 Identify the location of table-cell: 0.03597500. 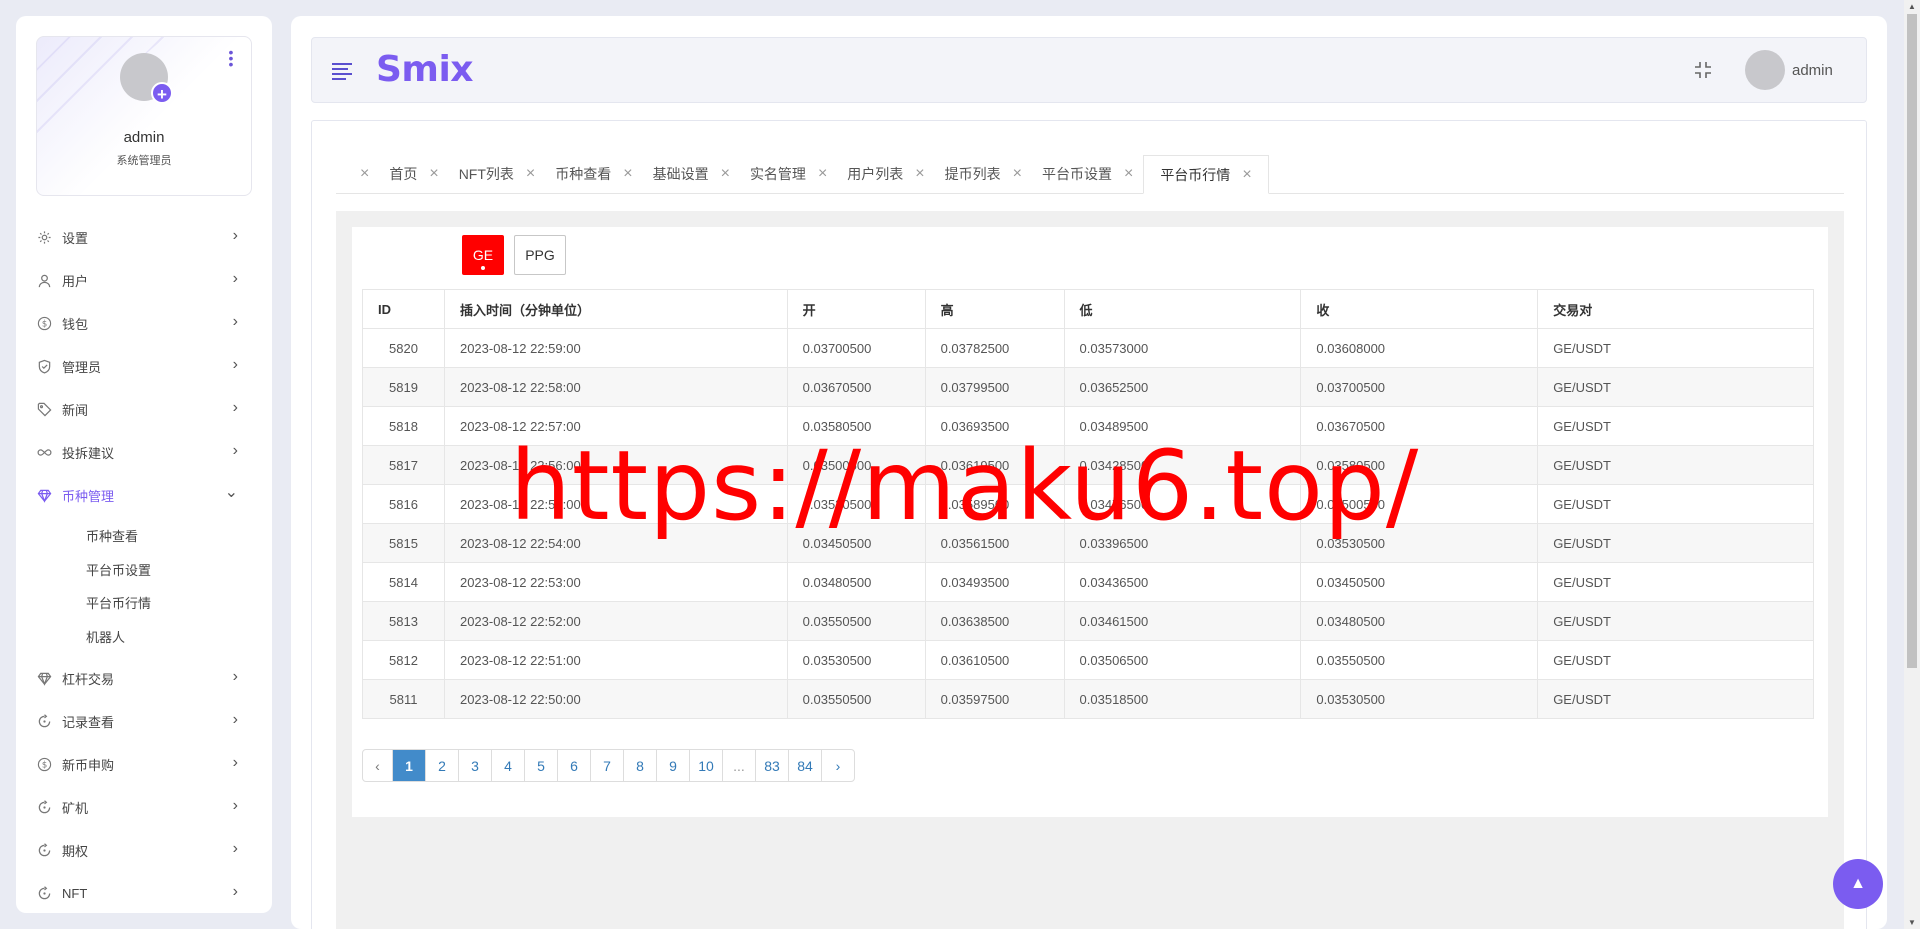
(994, 699).